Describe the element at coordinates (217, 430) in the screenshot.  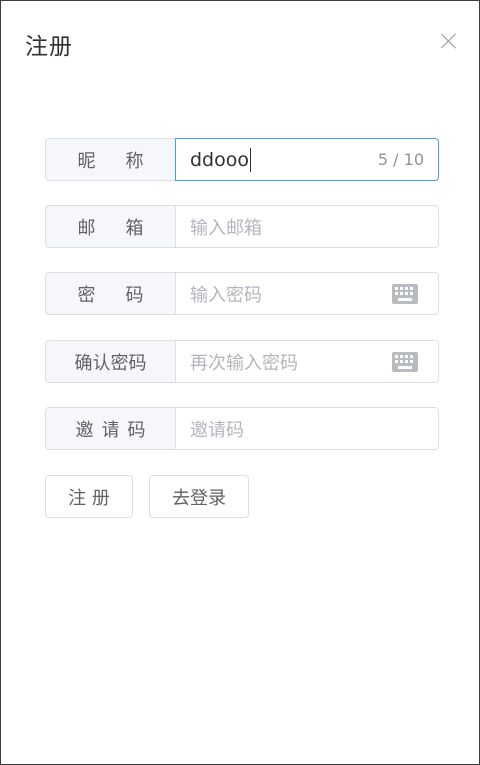
I see `invite-code-placeholder: 邀请码` at that location.